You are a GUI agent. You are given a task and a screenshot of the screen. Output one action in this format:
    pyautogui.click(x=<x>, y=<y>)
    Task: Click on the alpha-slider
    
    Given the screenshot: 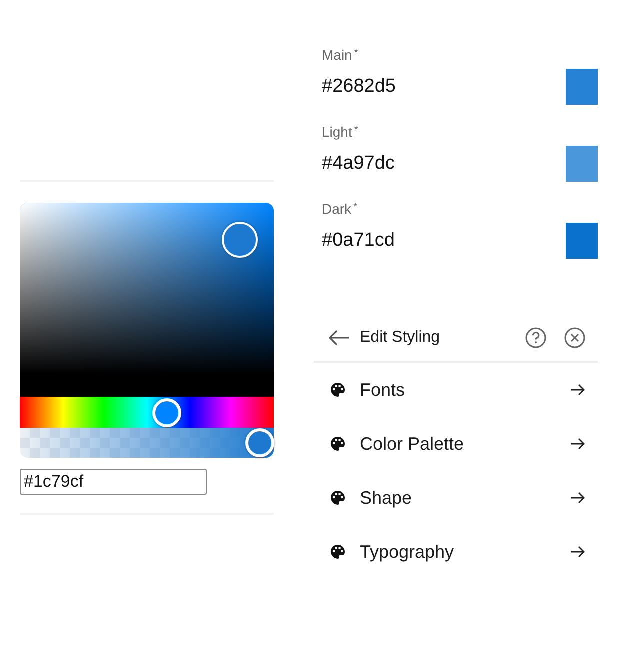 What is the action you would take?
    pyautogui.click(x=147, y=443)
    